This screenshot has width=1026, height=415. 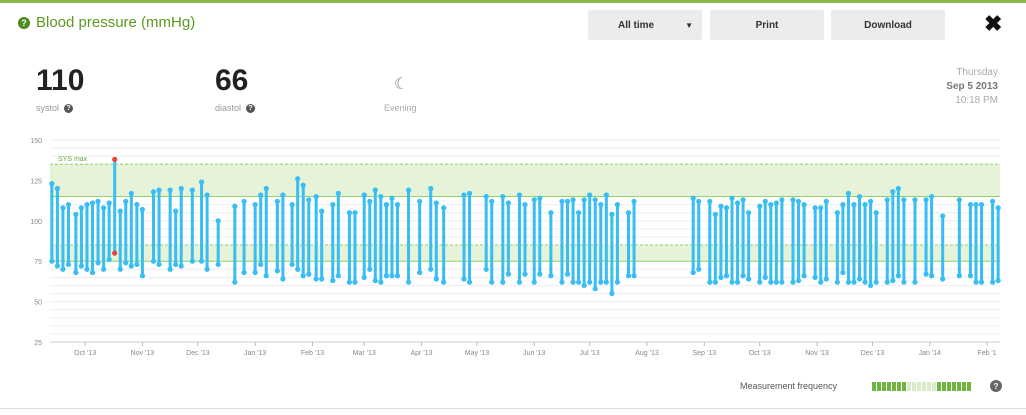 What do you see at coordinates (590, 353) in the screenshot?
I see `x-tick-label: Jul '13` at bounding box center [590, 353].